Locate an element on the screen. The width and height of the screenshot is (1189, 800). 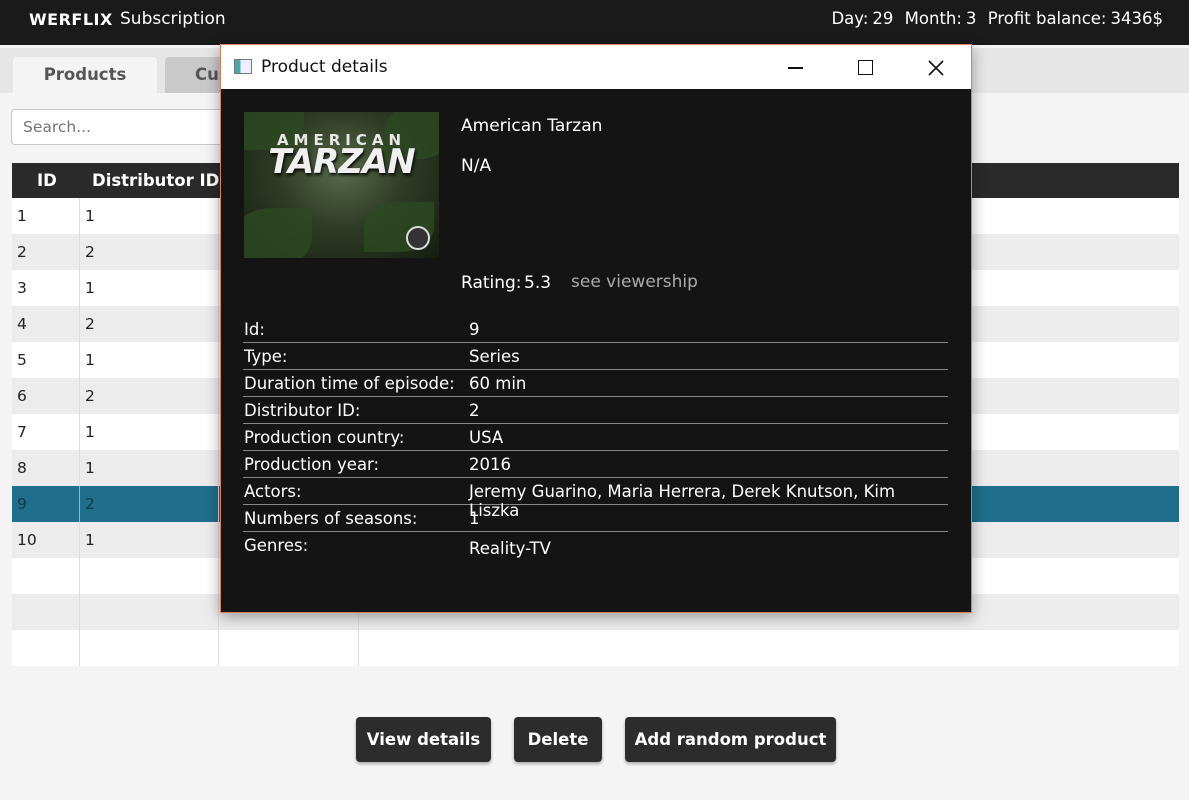
cell-id: 8 is located at coordinates (22, 468).